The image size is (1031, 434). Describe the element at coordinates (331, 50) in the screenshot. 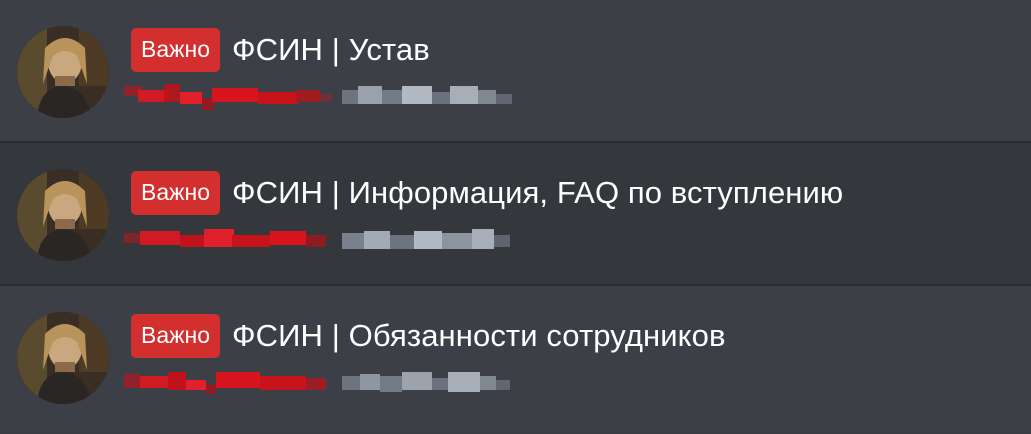

I see `thread-title-link: ФСИН | Устав` at that location.